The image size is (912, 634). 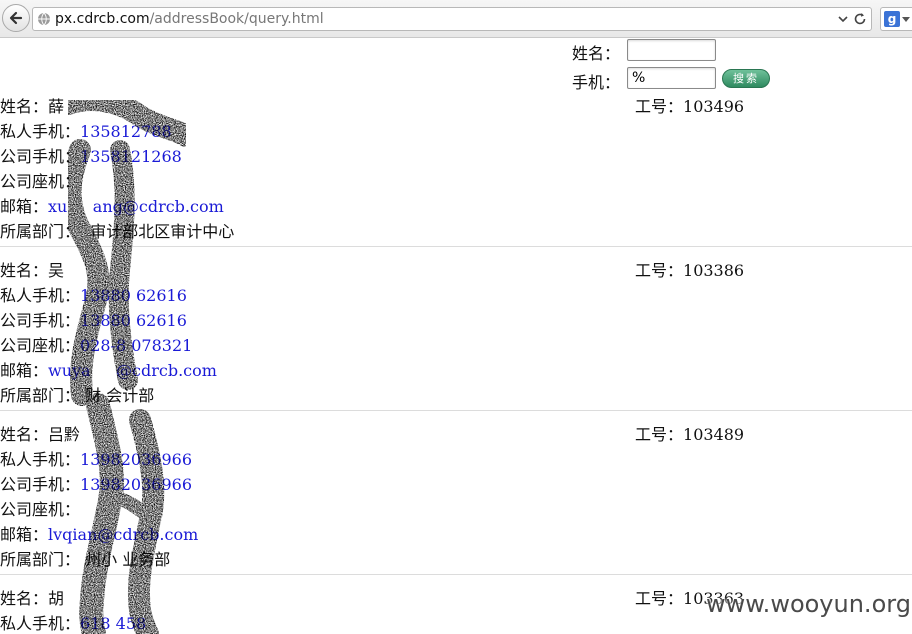 I want to click on record-name: 吕黔, so click(x=64, y=434).